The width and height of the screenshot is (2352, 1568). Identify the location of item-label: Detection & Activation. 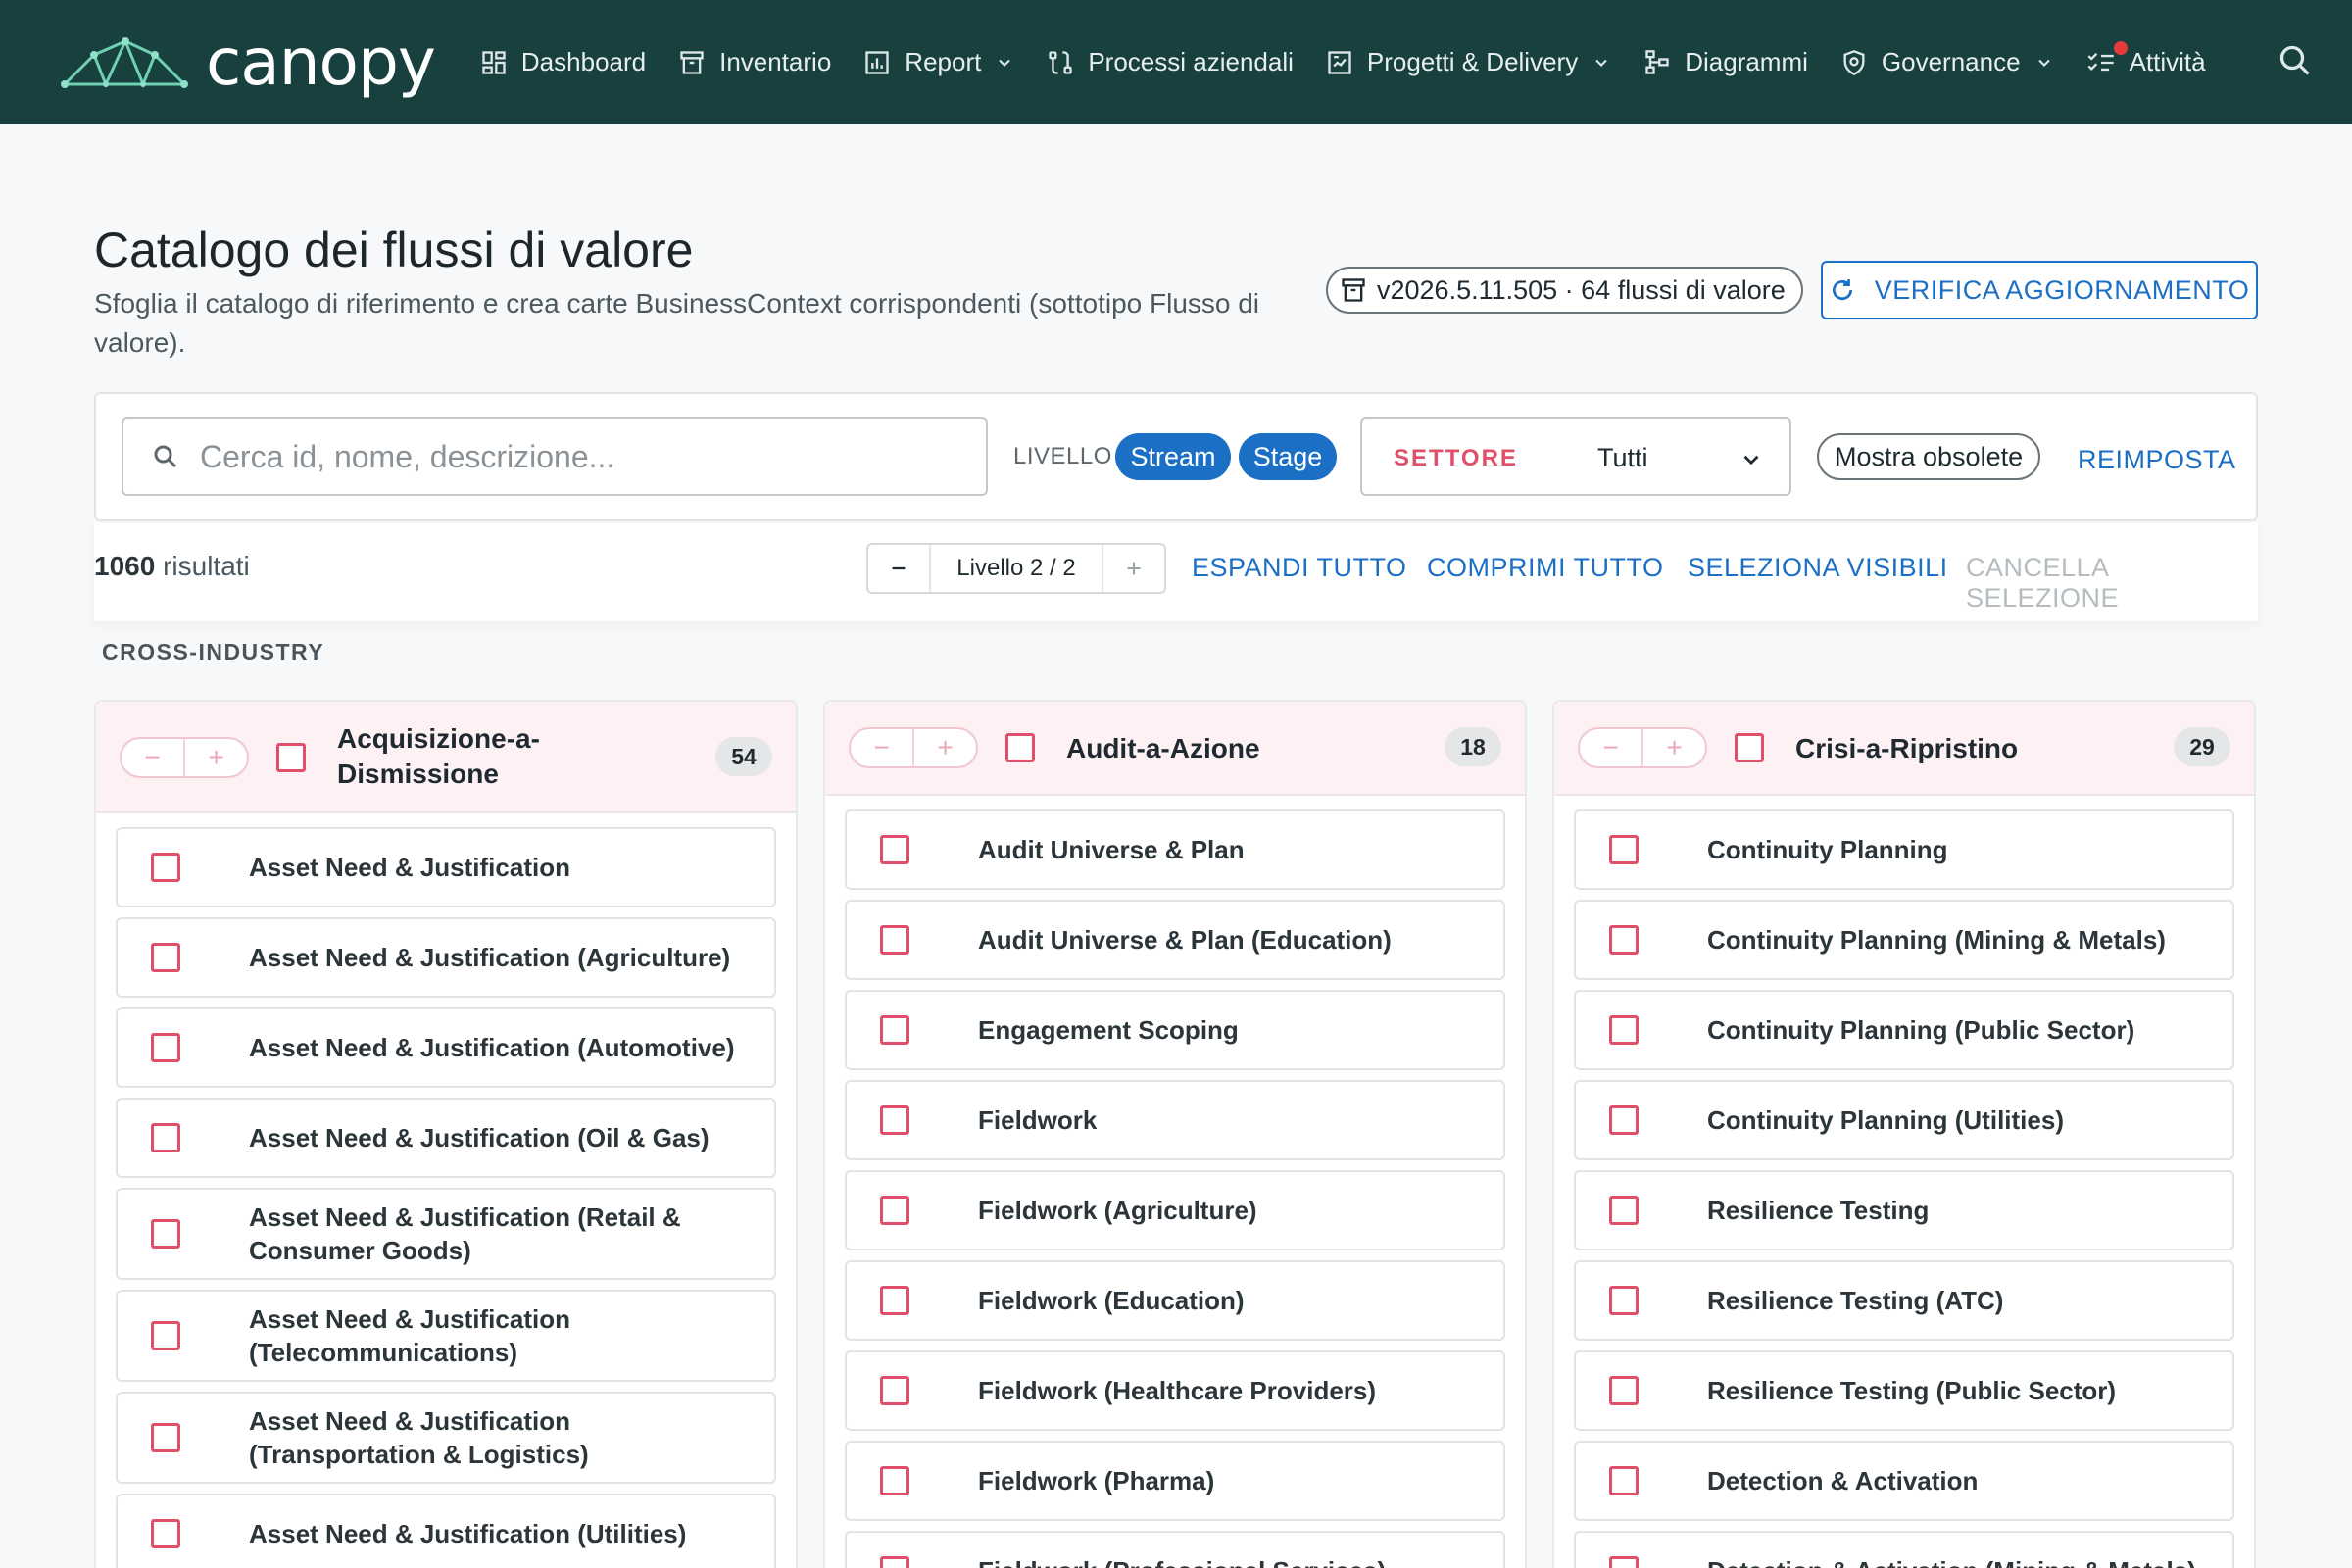
(1843, 1480).